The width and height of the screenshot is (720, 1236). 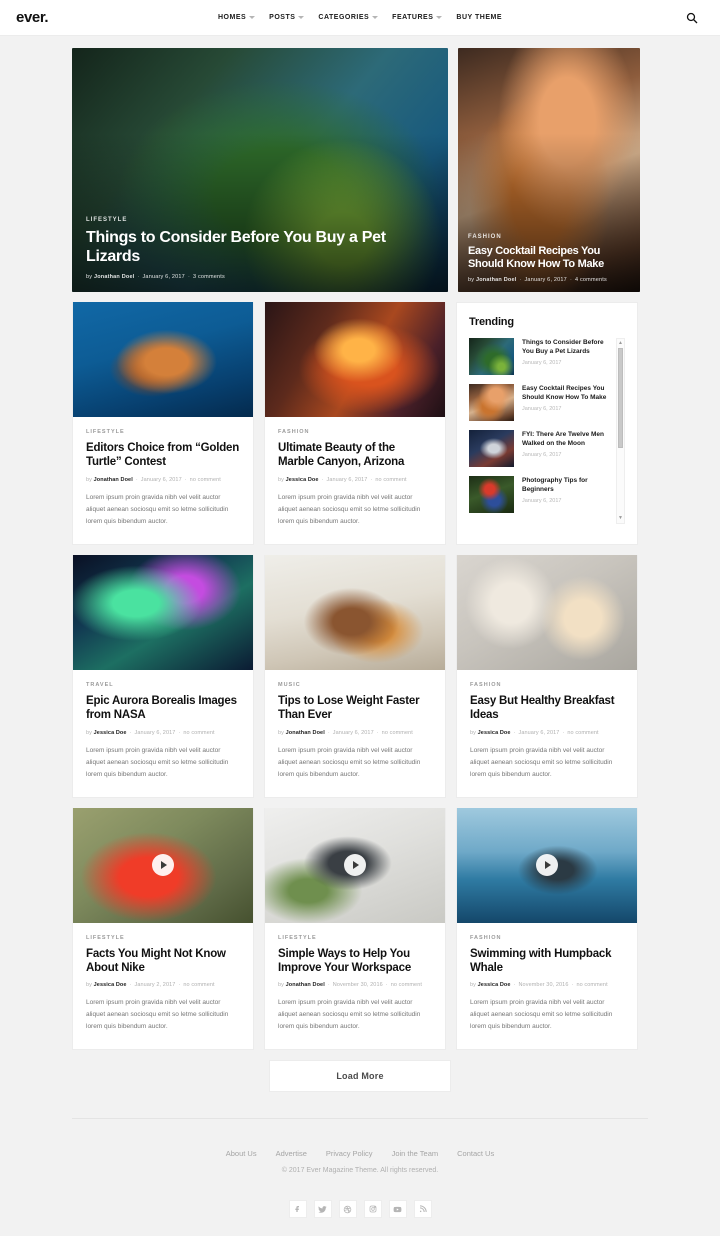 What do you see at coordinates (355, 359) in the screenshot?
I see `article-thumbnail-canyon` at bounding box center [355, 359].